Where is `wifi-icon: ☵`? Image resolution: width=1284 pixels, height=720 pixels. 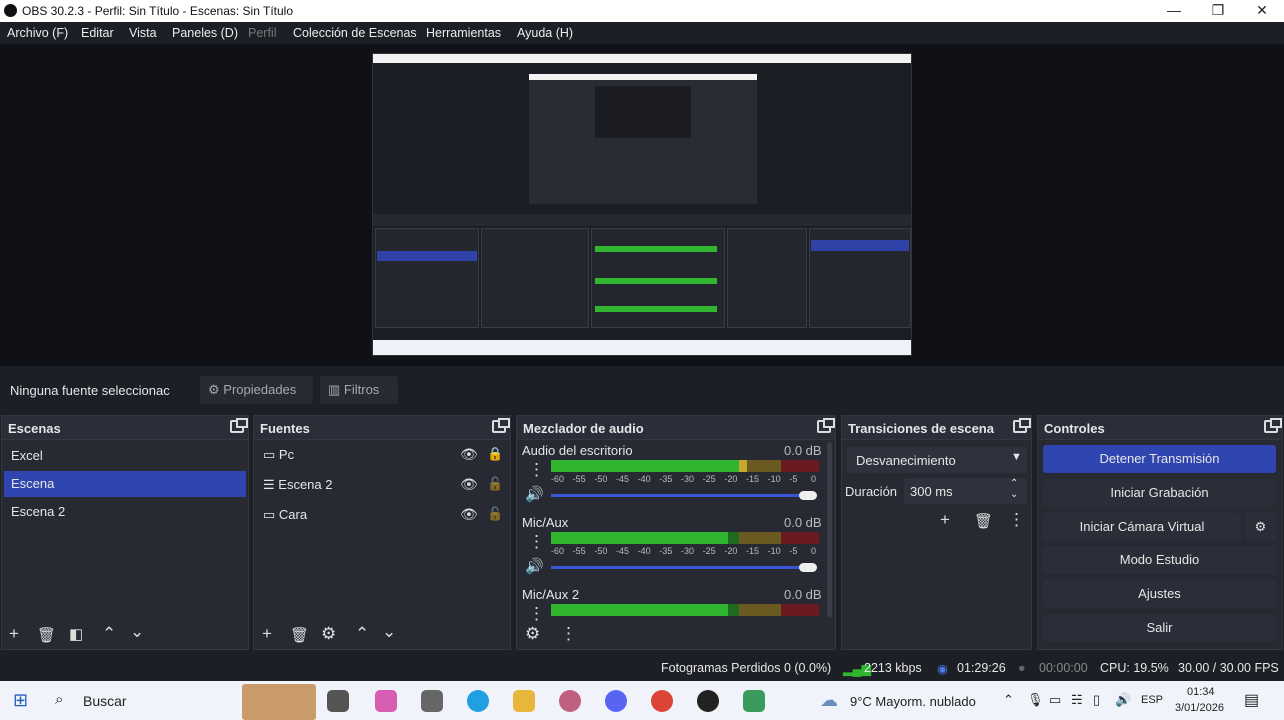 wifi-icon: ☵ is located at coordinates (1077, 700).